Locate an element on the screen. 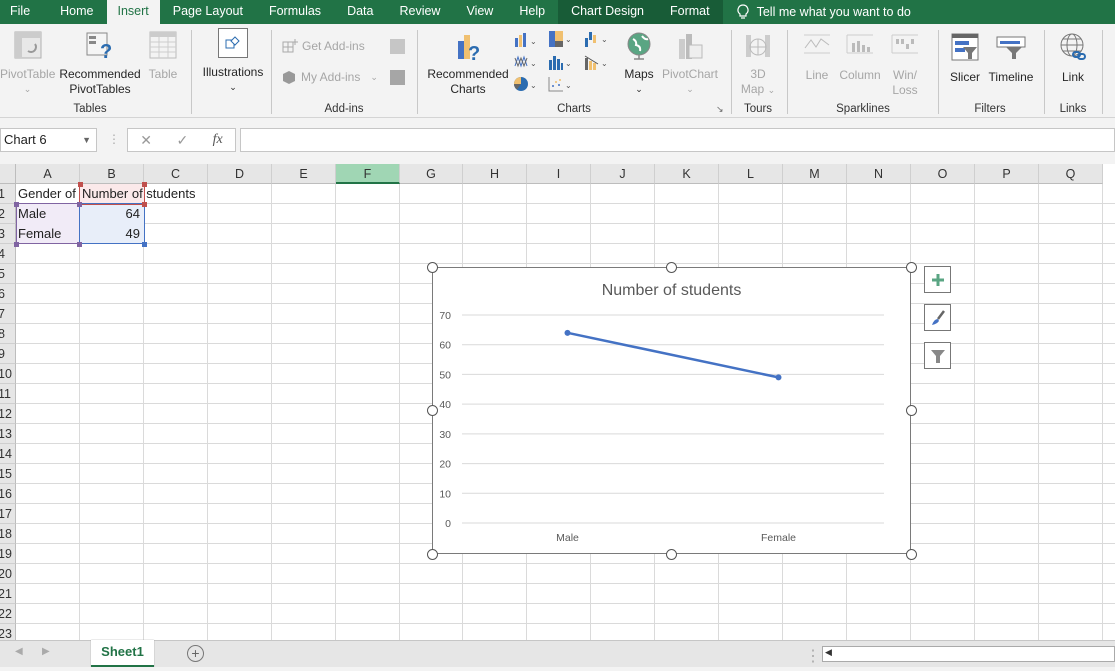 The width and height of the screenshot is (1115, 671). chevron-down-icon: ▼ is located at coordinates (86, 140).